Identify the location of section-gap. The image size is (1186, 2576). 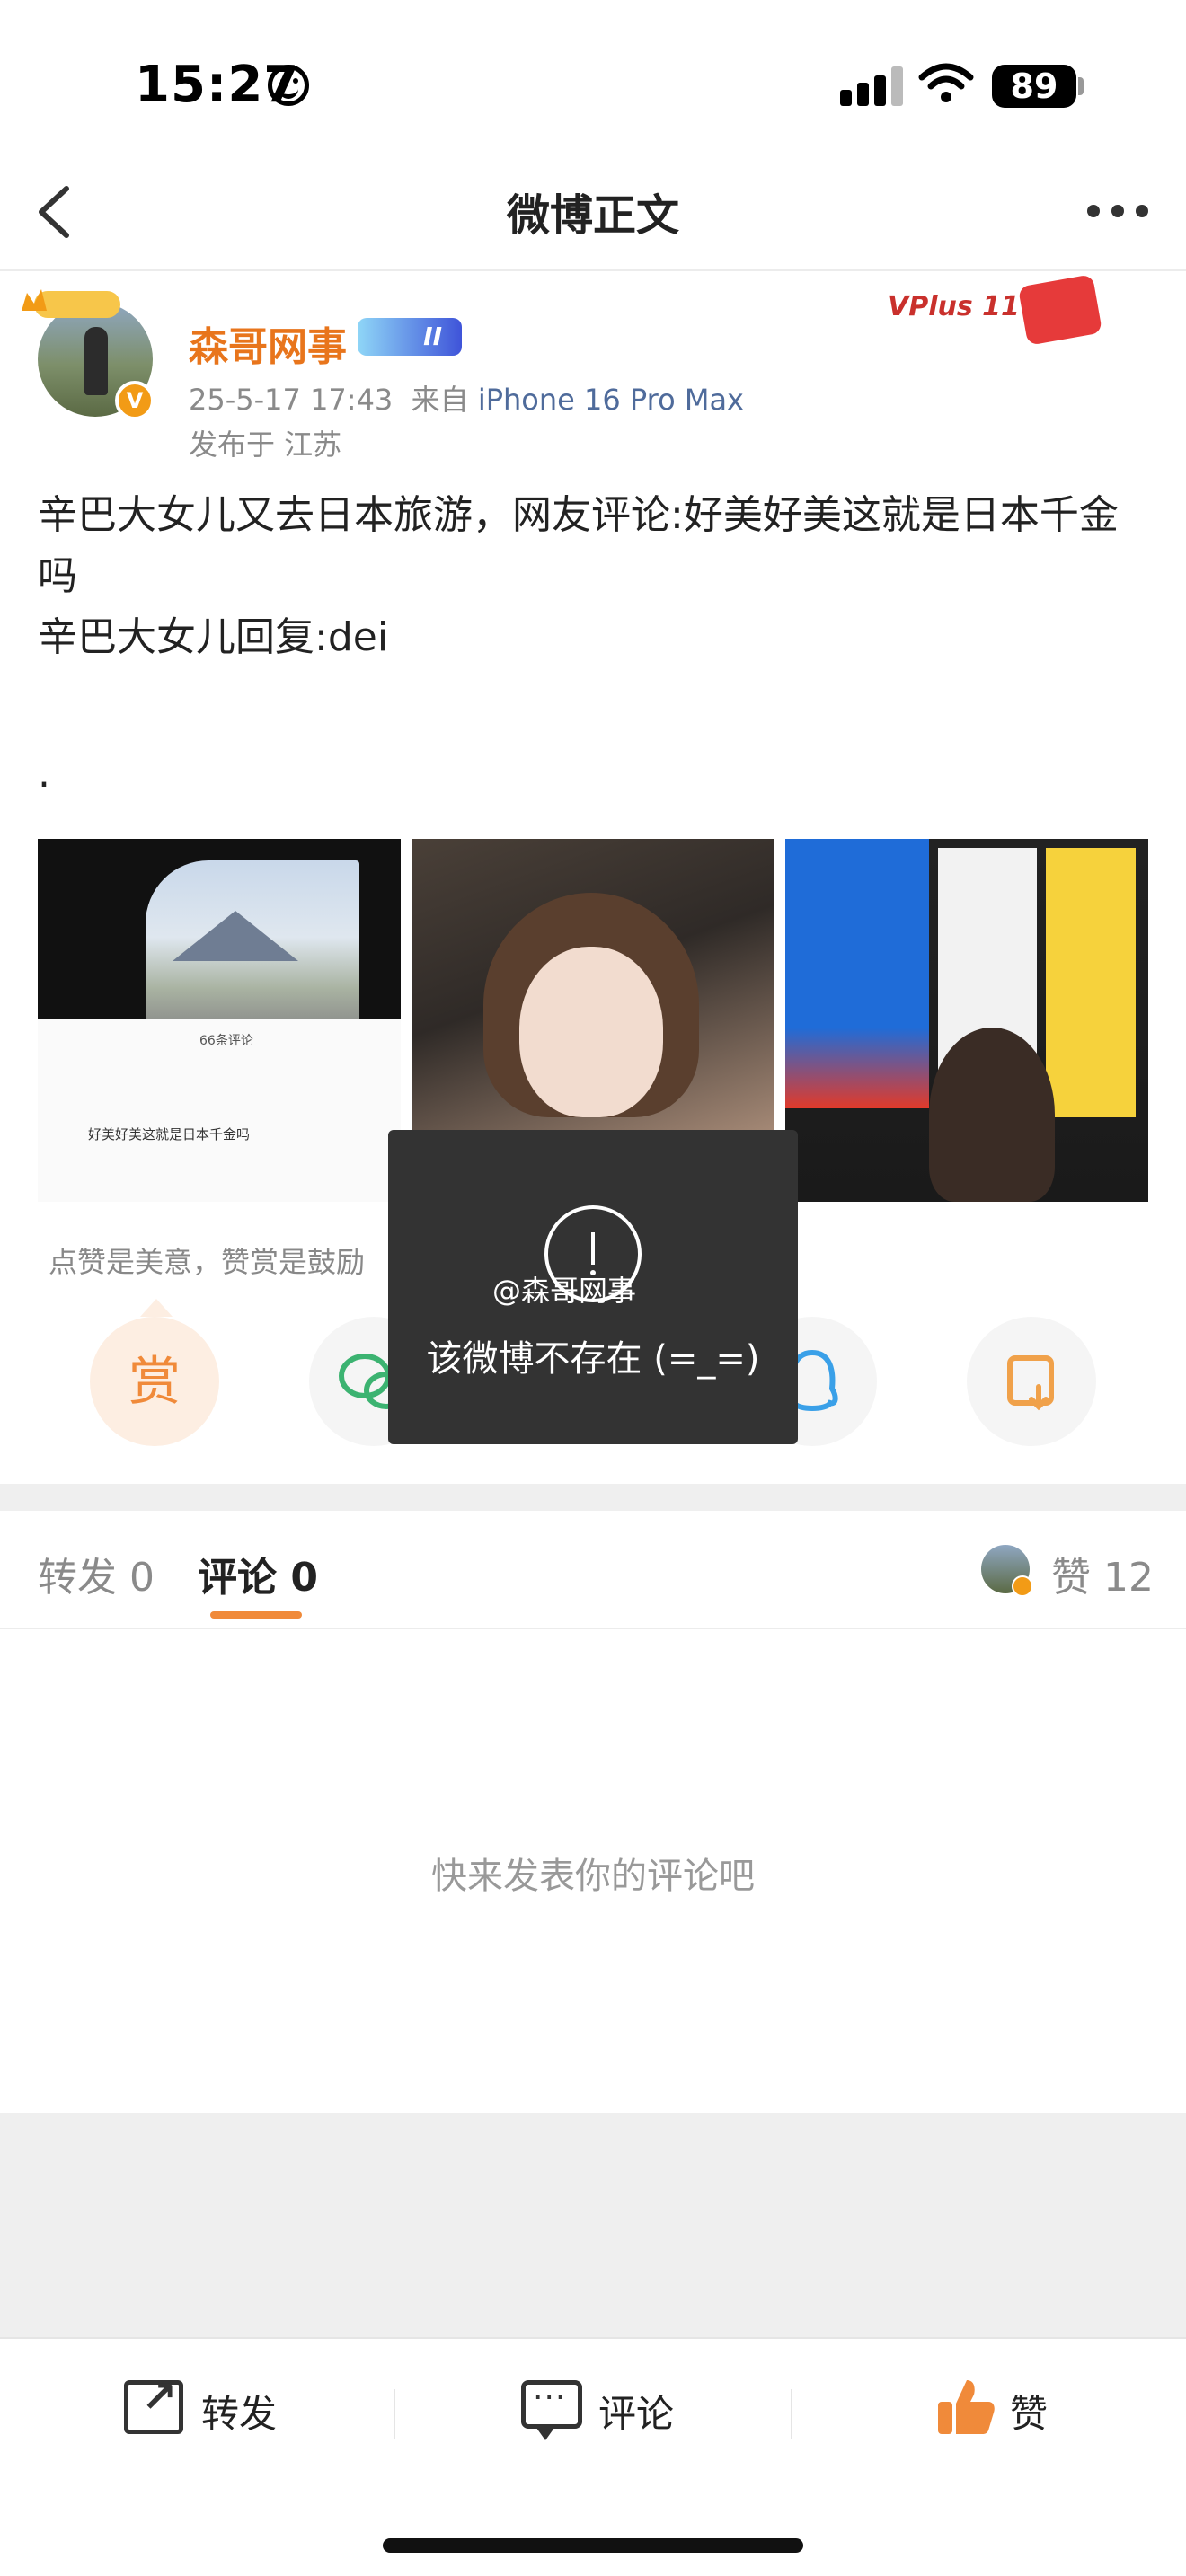
(593, 1497).